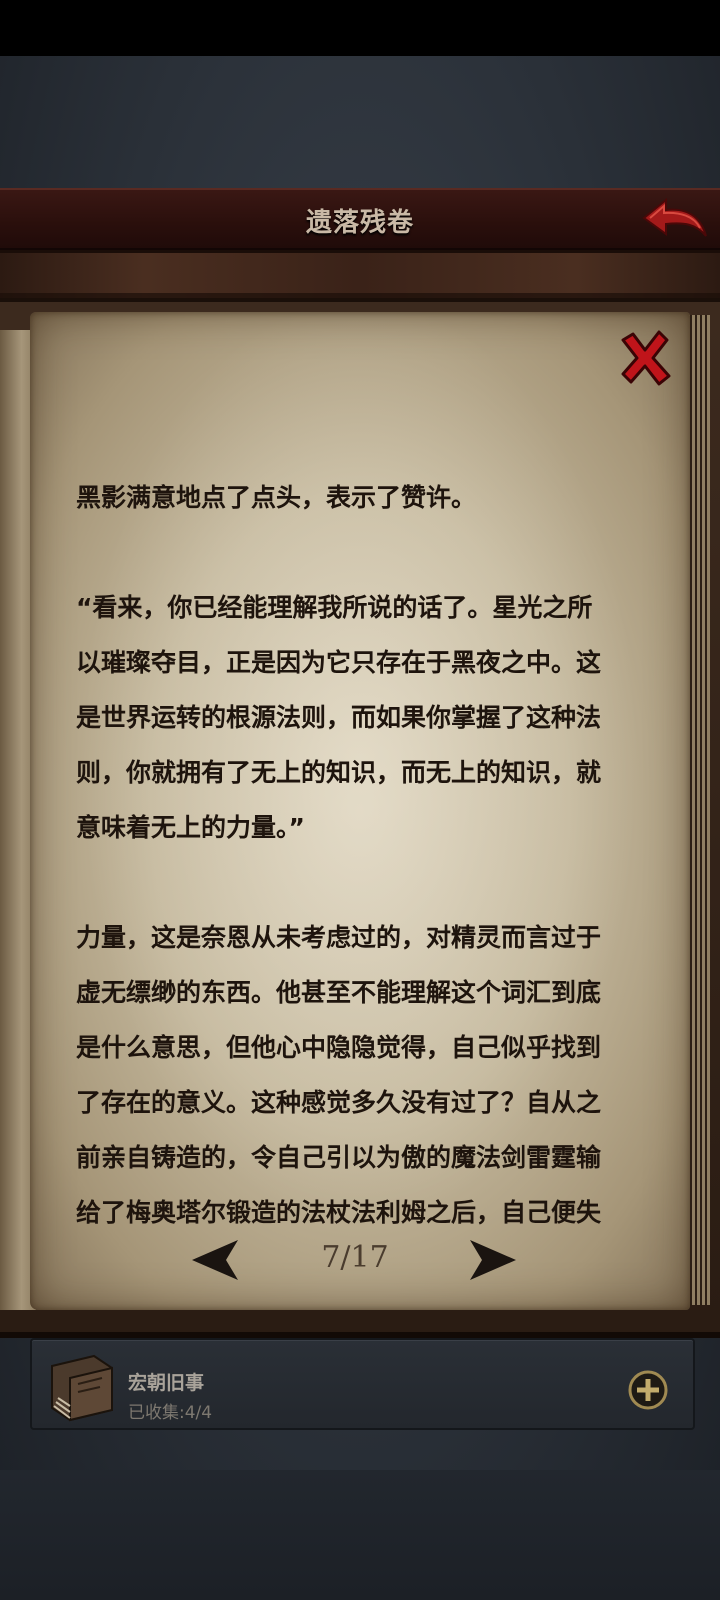 The image size is (720, 1600). I want to click on status-bar, so click(360, 28).